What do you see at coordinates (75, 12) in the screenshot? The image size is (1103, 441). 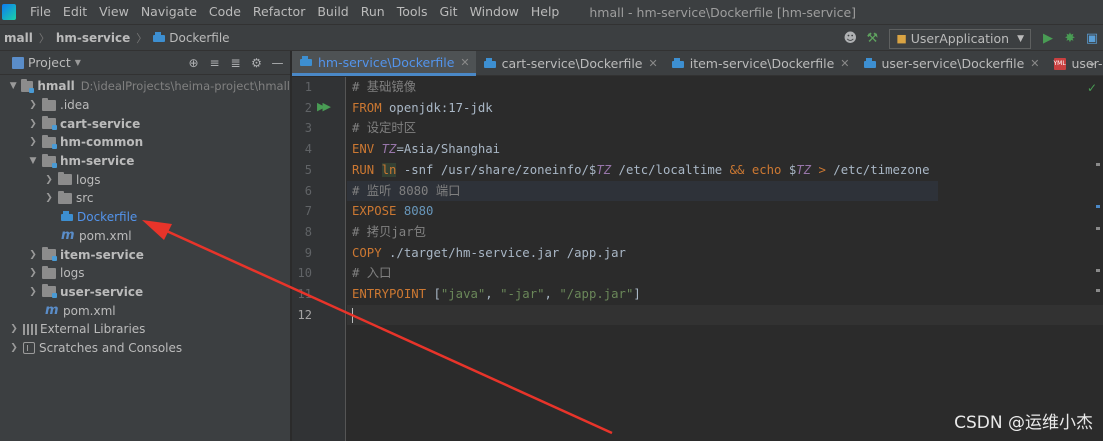 I see `menu-edit: Edit` at bounding box center [75, 12].